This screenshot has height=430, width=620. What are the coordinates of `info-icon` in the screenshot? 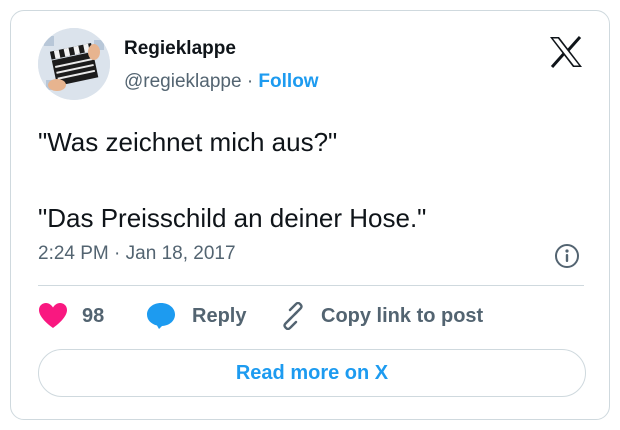 It's located at (567, 256).